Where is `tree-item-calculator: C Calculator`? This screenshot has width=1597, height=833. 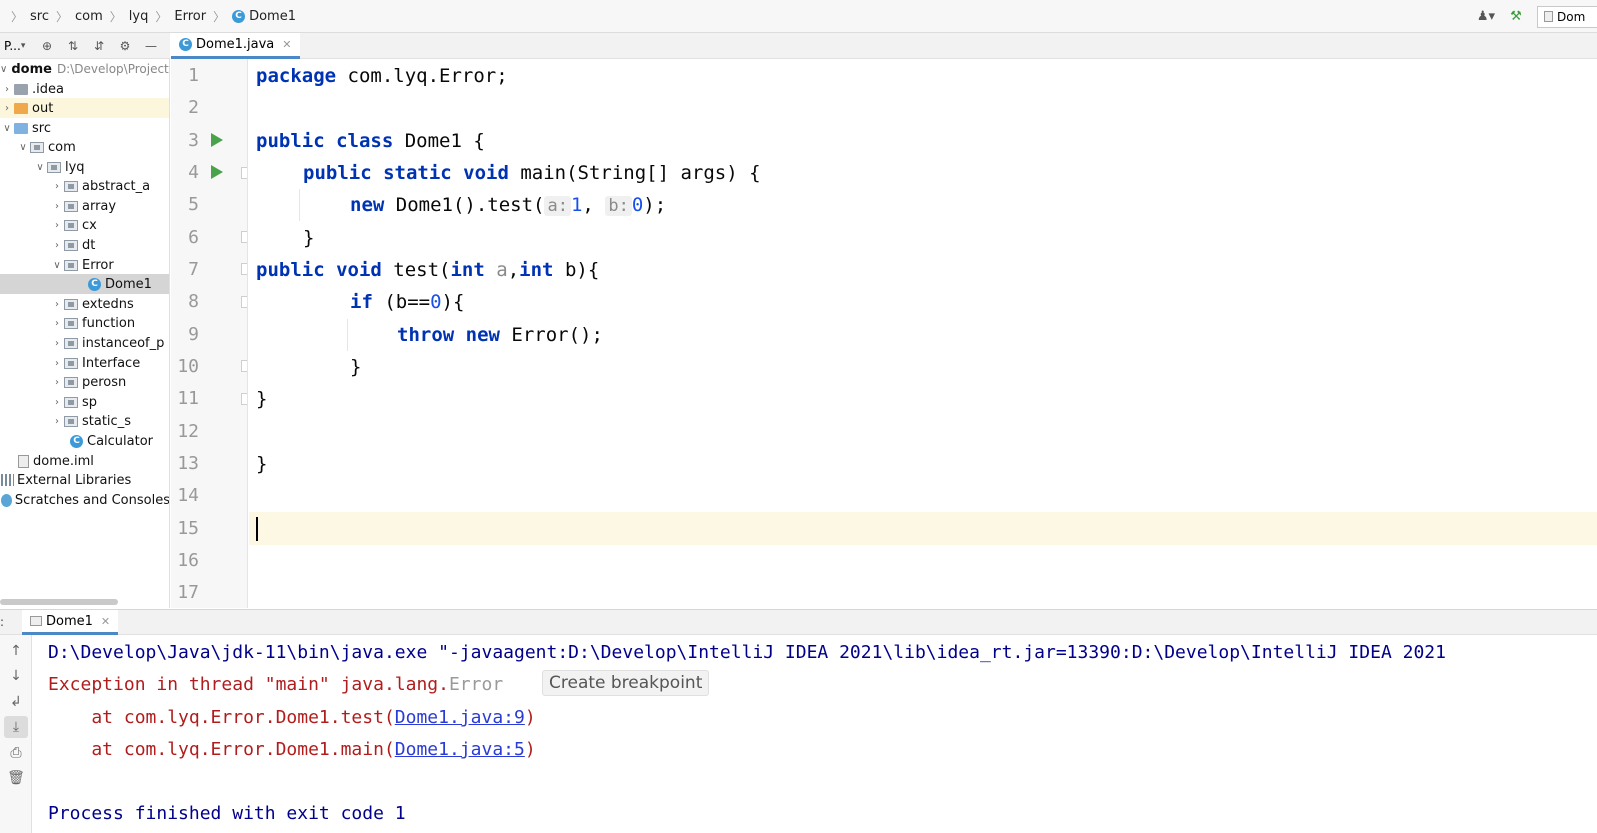 tree-item-calculator: C Calculator is located at coordinates (84, 441).